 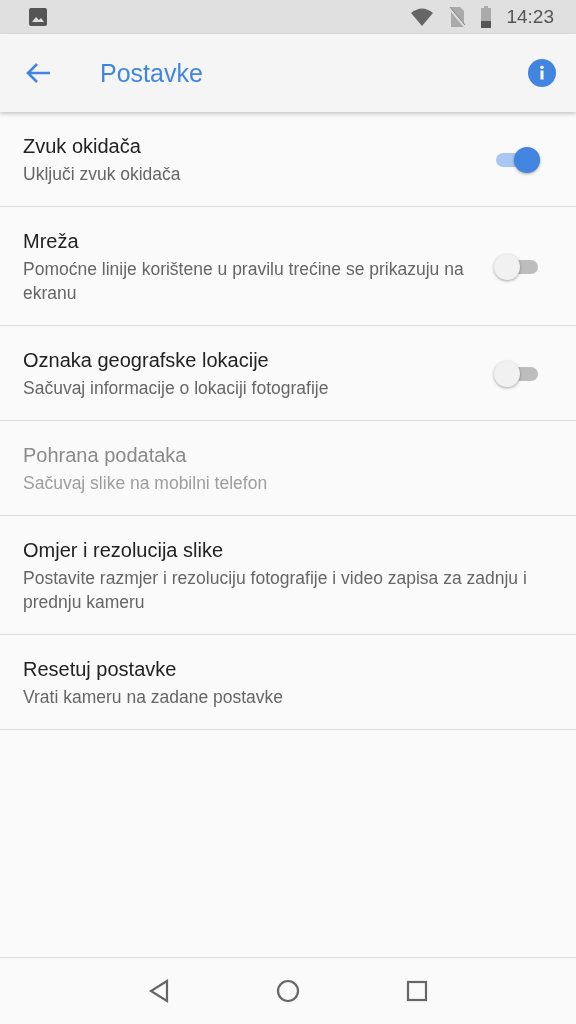 I want to click on setting-title: Oznaka geografske lokacije, so click(x=146, y=360).